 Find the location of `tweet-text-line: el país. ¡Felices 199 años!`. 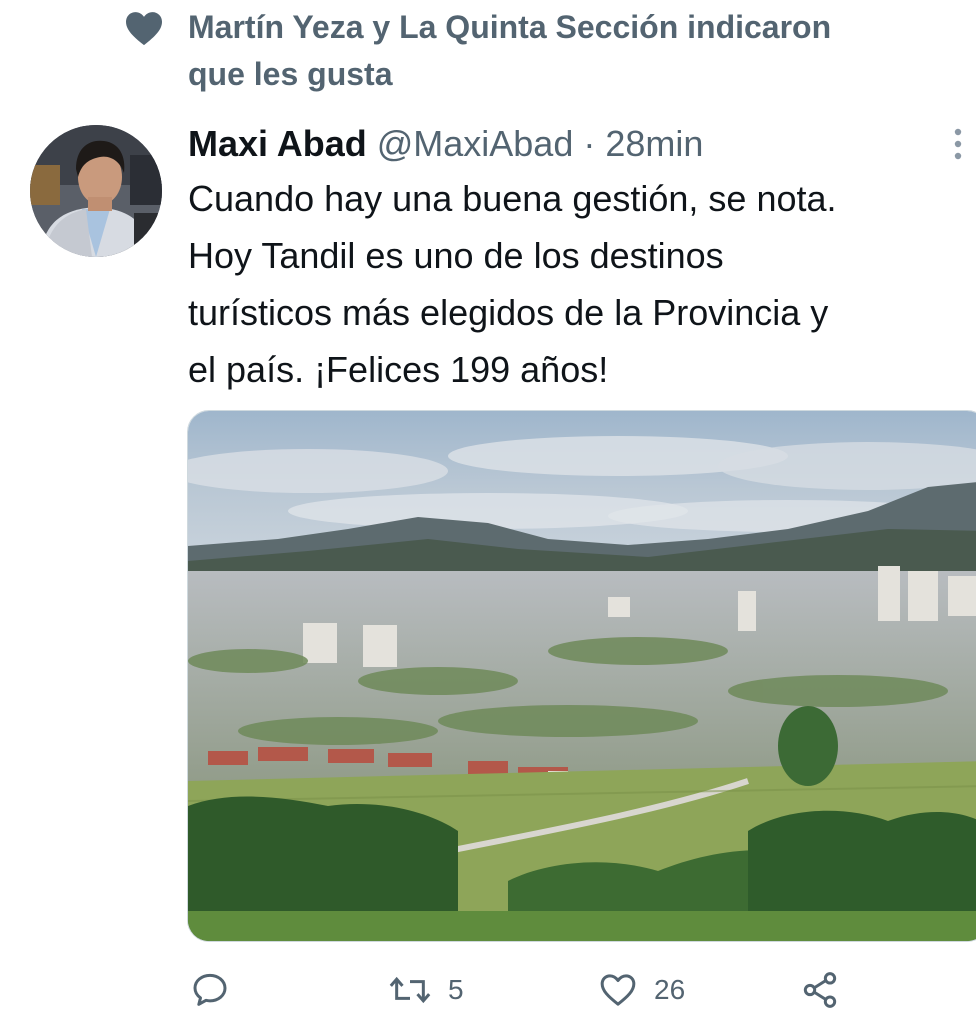

tweet-text-line: el país. ¡Felices 199 años! is located at coordinates (398, 369).